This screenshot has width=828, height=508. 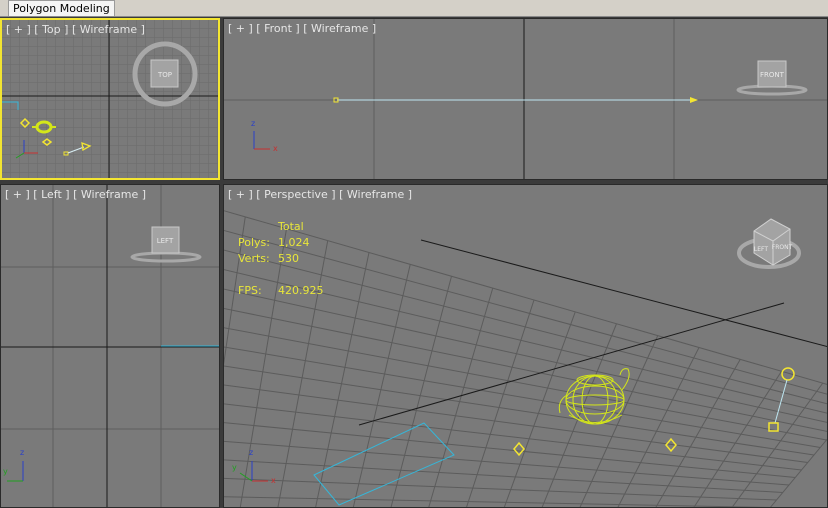 I want to click on persp-plus-menu: [ + ], so click(x=240, y=194).